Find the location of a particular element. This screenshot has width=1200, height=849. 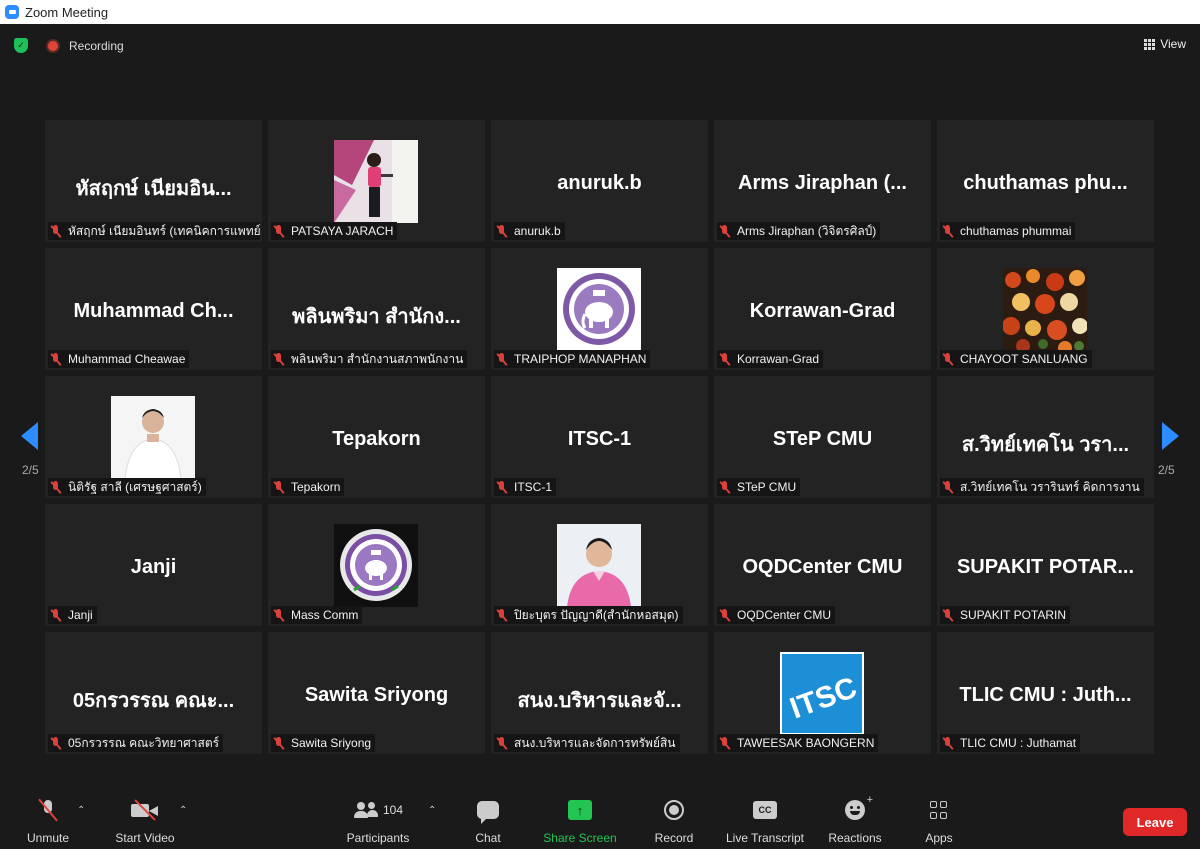

share-screen-label: Share Screen is located at coordinates (580, 838).